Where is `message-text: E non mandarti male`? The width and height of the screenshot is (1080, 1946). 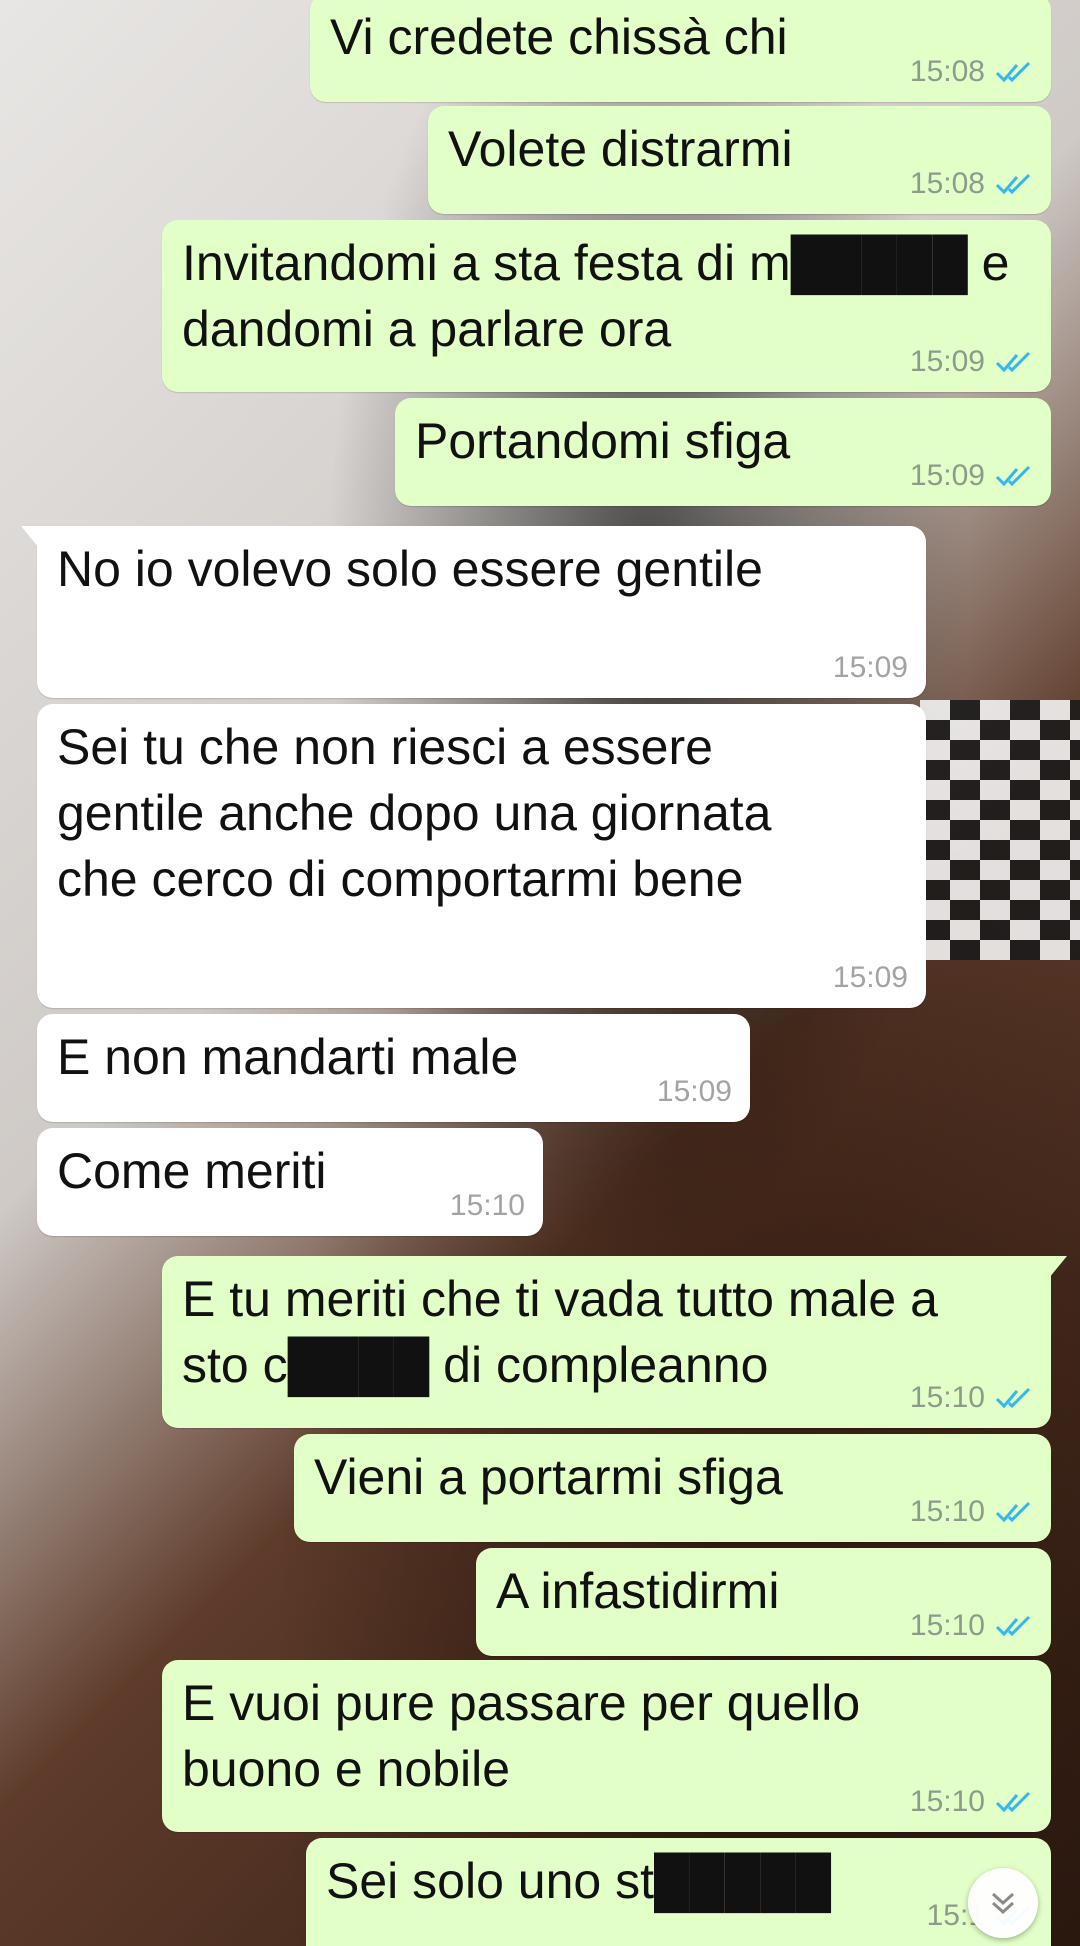
message-text: E non mandarti male is located at coordinates (288, 1057).